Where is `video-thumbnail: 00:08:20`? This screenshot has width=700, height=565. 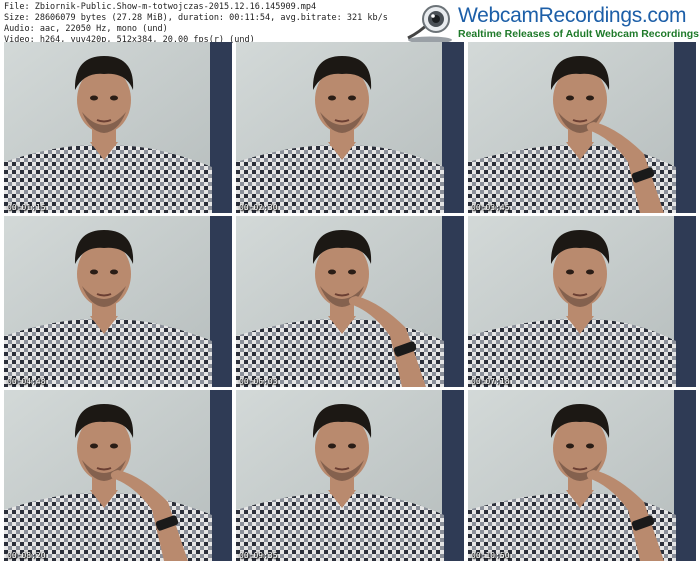
video-thumbnail: 00:08:20 is located at coordinates (118, 475).